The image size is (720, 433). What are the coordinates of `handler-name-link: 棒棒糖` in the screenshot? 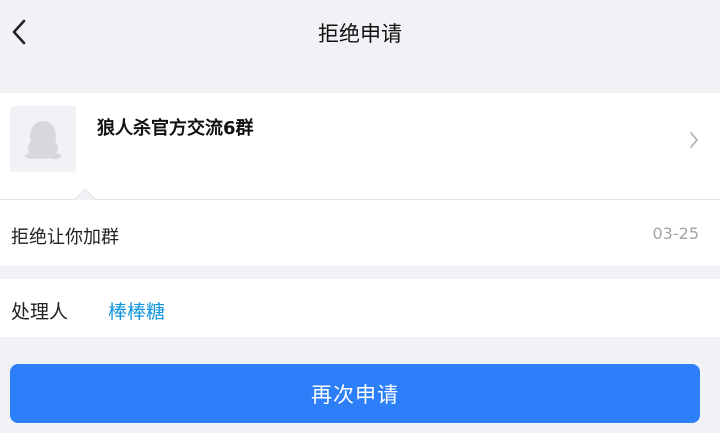 It's located at (136, 310).